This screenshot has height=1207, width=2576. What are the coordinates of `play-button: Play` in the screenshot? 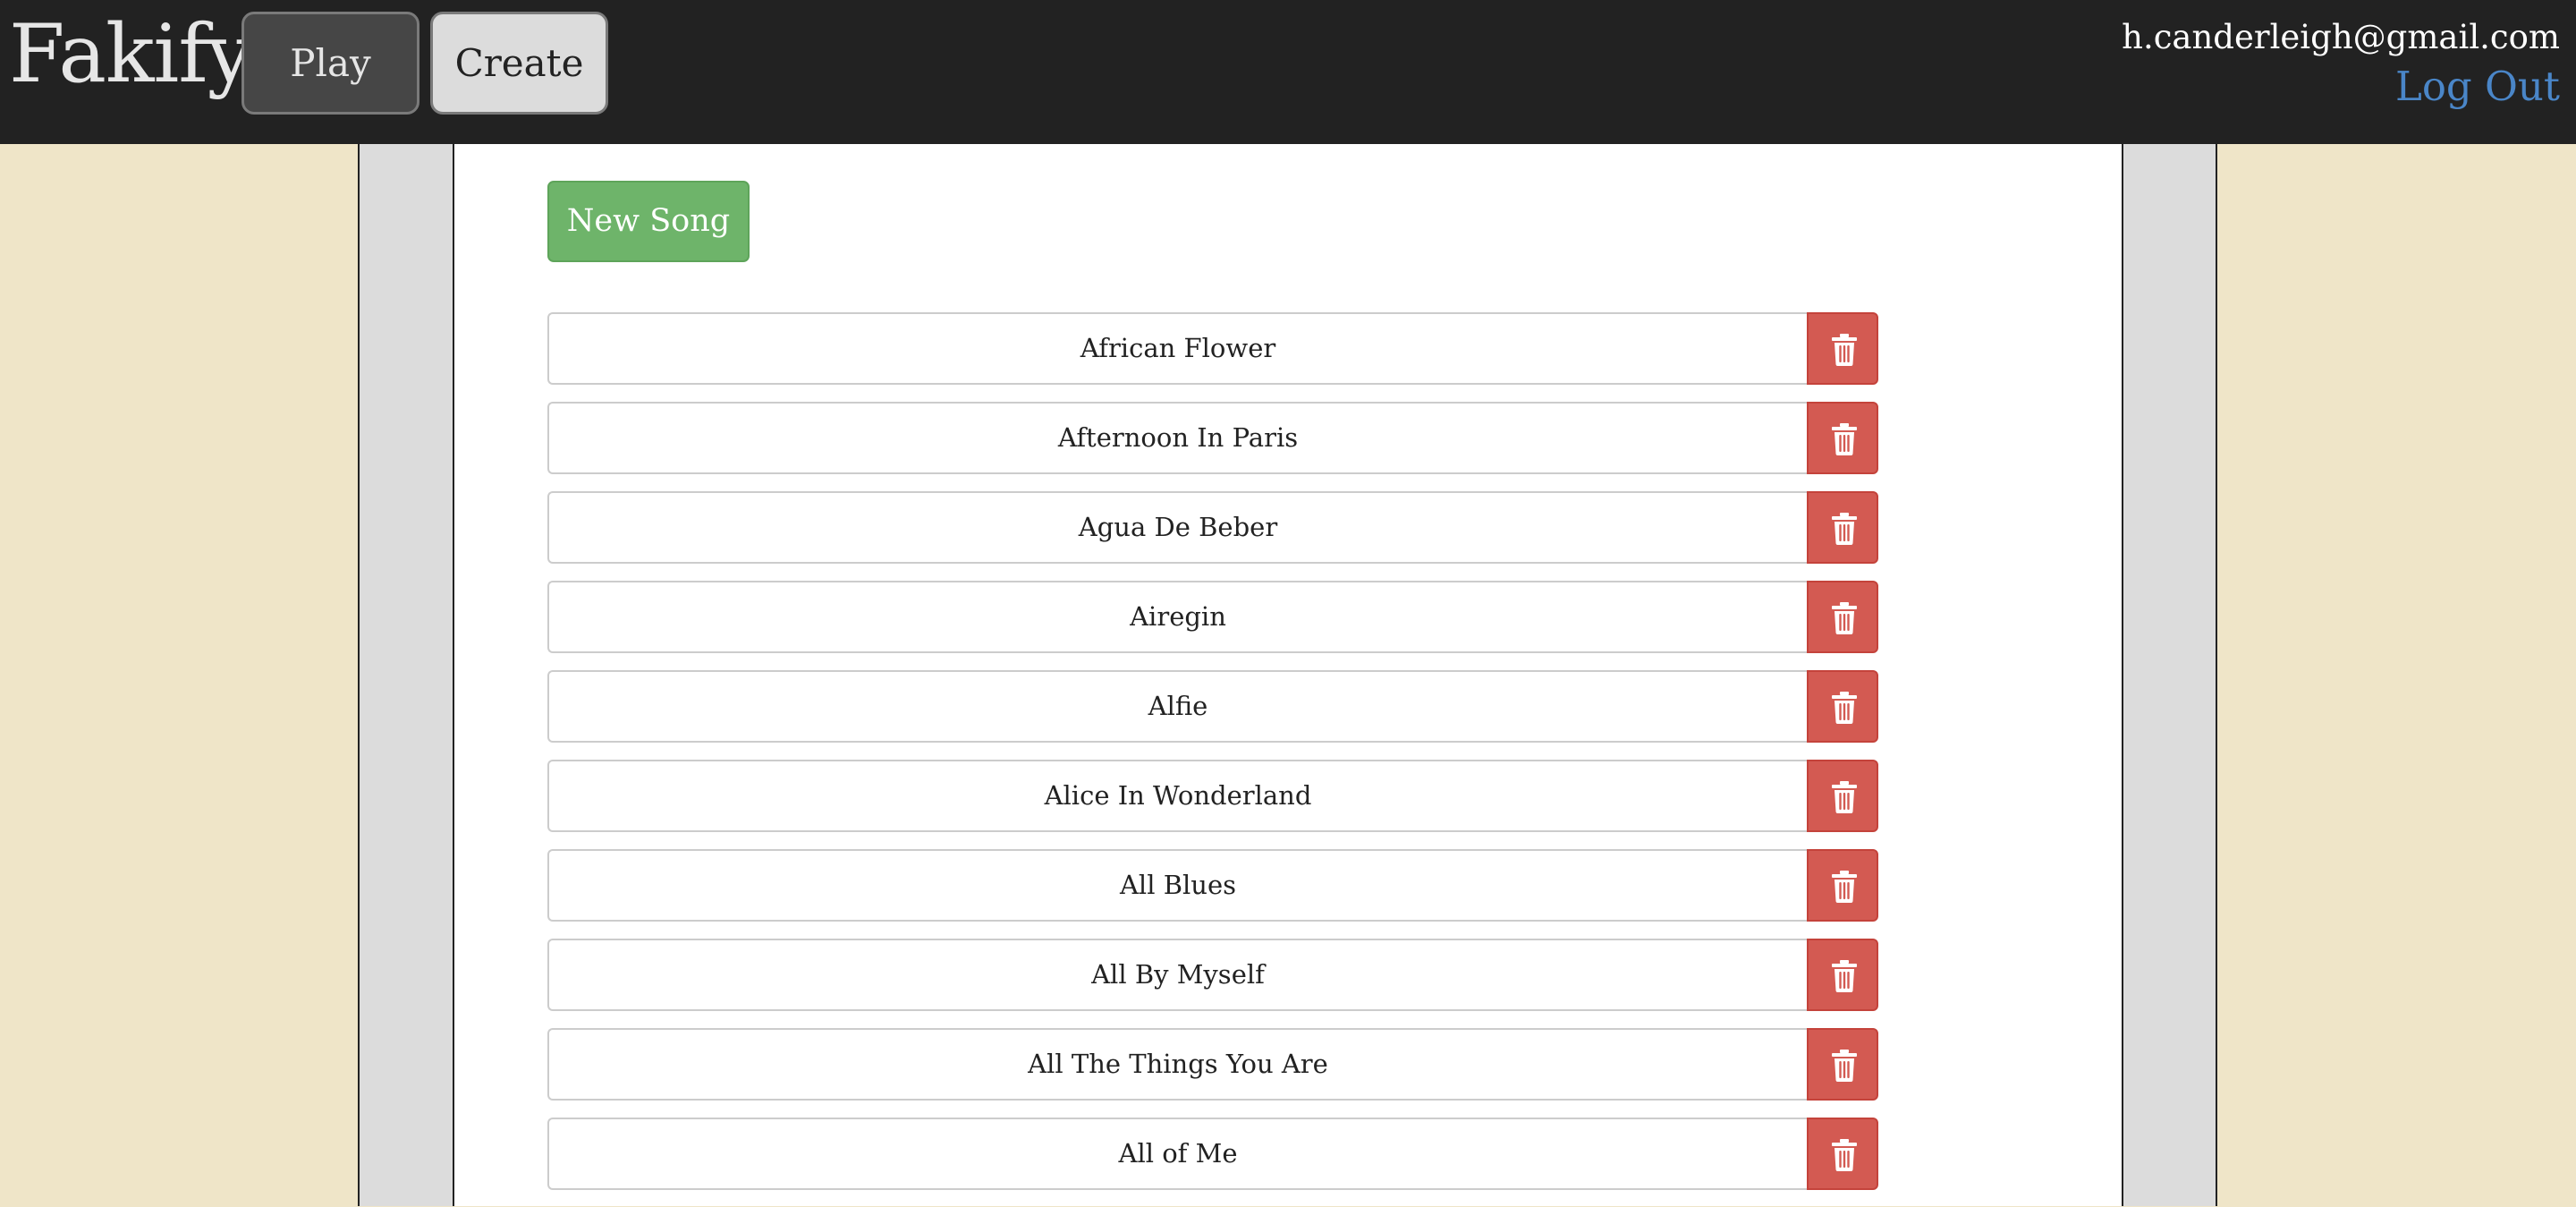 It's located at (330, 63).